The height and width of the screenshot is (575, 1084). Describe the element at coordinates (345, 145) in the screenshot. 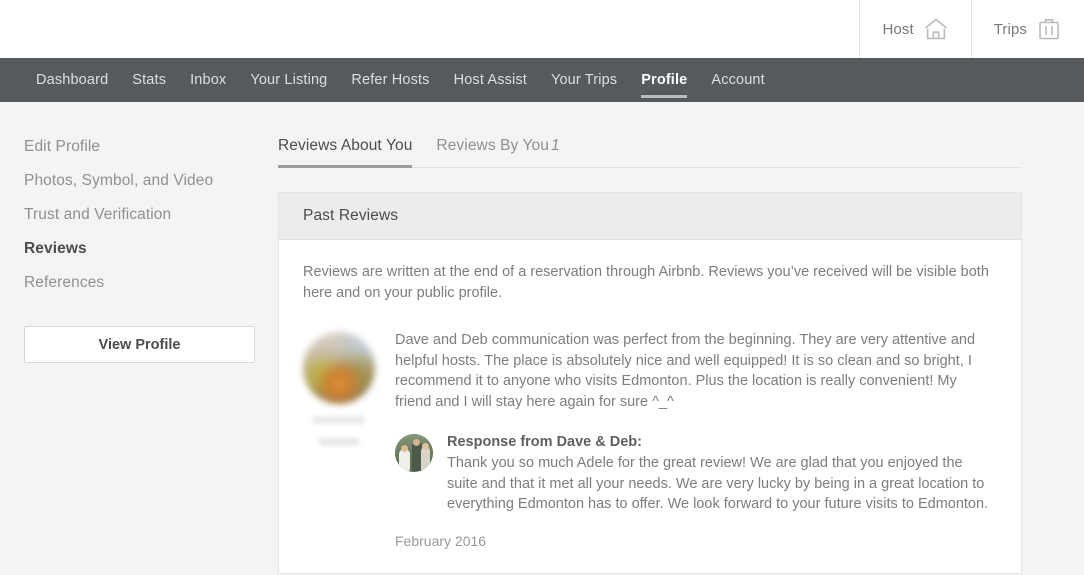

I see `tab-reviews-about-you-label: Reviews About You` at that location.